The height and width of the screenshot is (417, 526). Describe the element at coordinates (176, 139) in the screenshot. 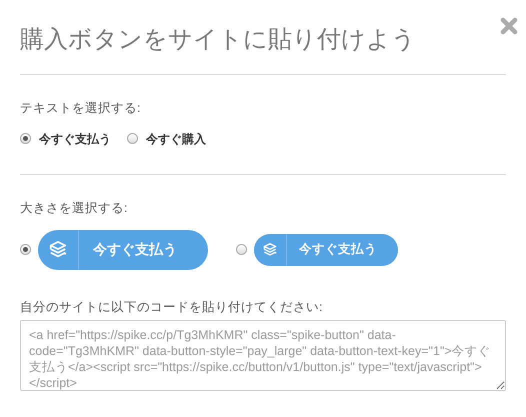

I see `option-label: 今すぐ購入` at that location.